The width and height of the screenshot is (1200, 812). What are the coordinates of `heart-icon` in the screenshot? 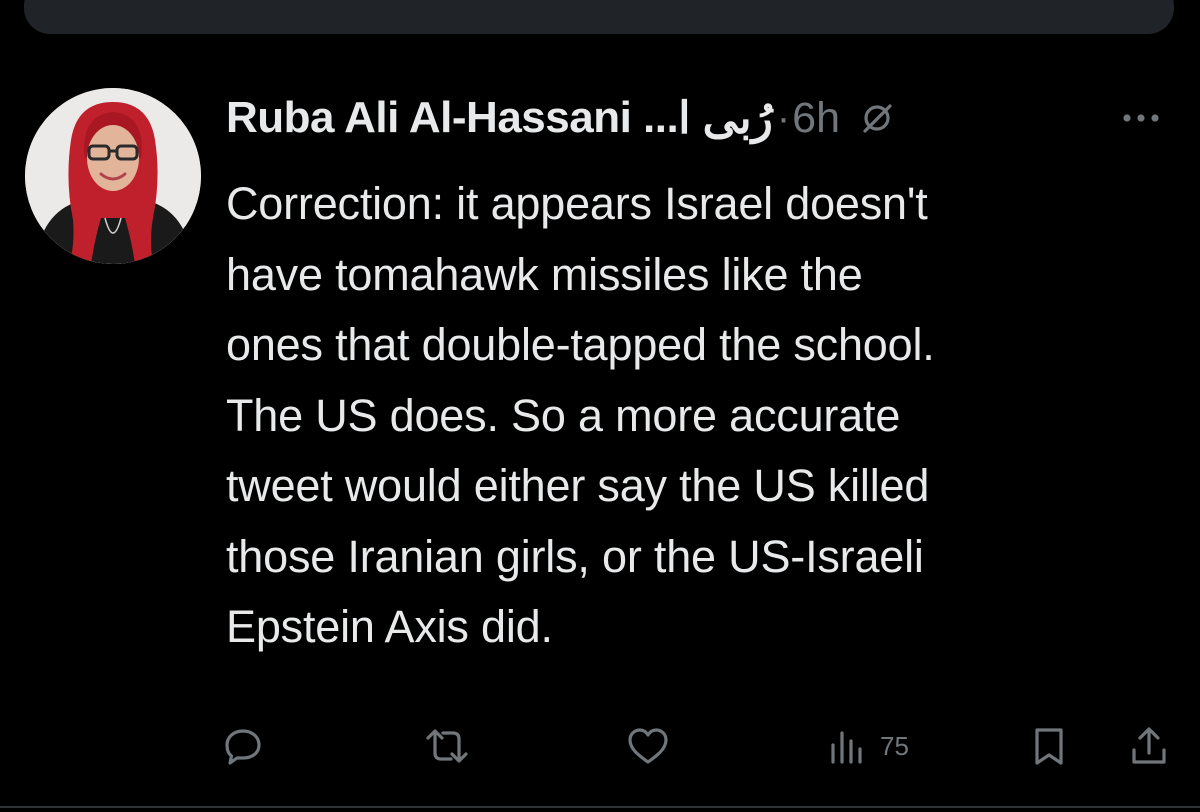 It's located at (648, 746).